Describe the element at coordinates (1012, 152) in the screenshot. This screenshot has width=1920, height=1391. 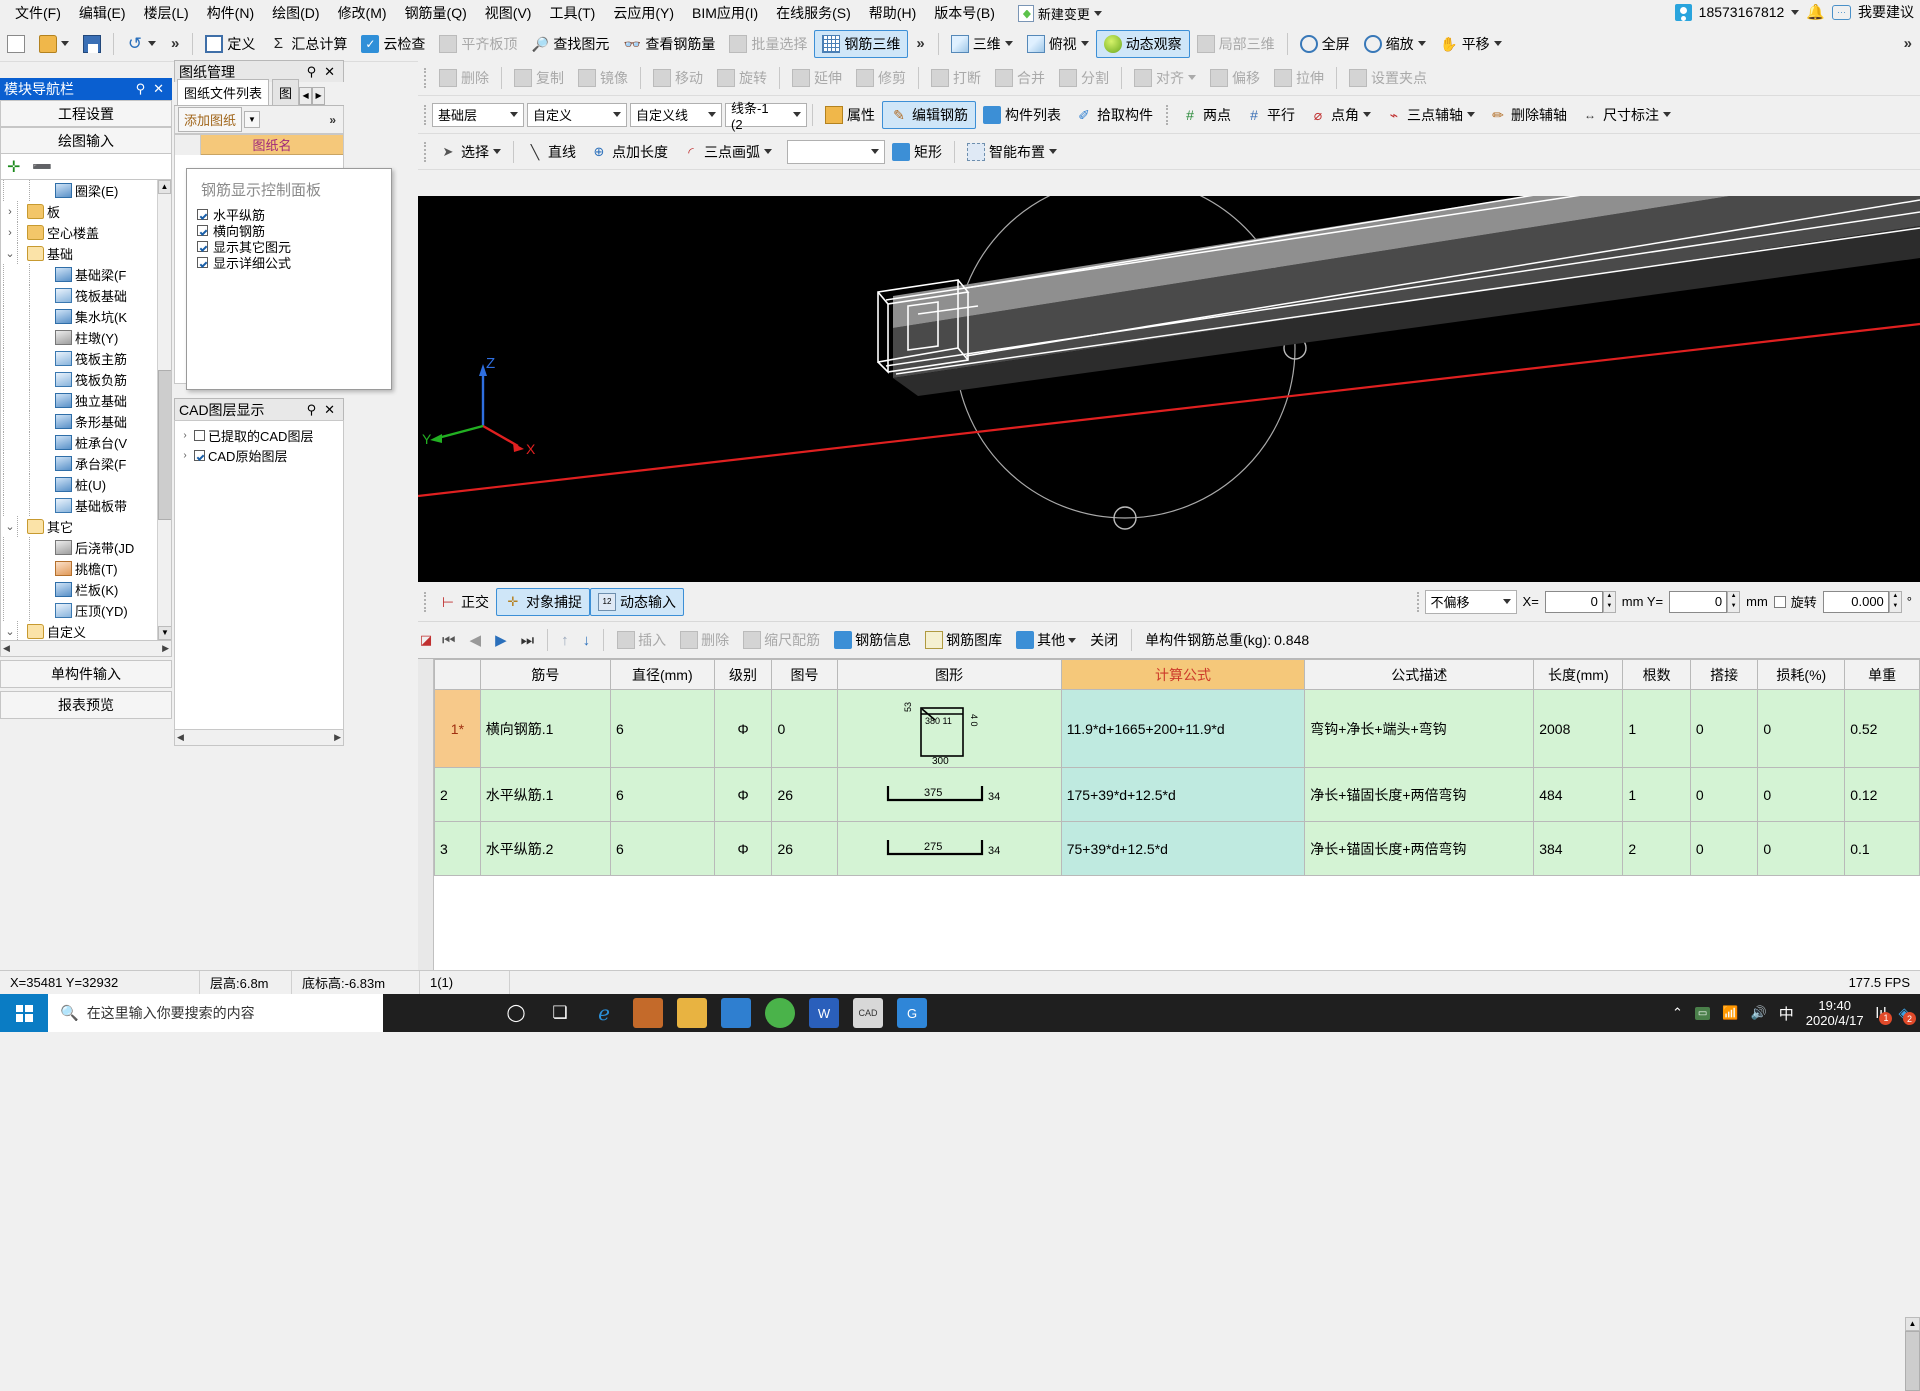
I see `smart-layout-button: 智能布置` at that location.